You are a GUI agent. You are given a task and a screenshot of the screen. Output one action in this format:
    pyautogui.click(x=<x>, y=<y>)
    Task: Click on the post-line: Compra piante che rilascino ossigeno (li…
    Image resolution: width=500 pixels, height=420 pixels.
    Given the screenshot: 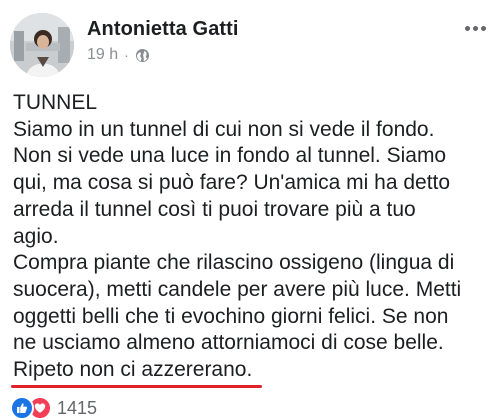 What is the action you would take?
    pyautogui.click(x=234, y=263)
    